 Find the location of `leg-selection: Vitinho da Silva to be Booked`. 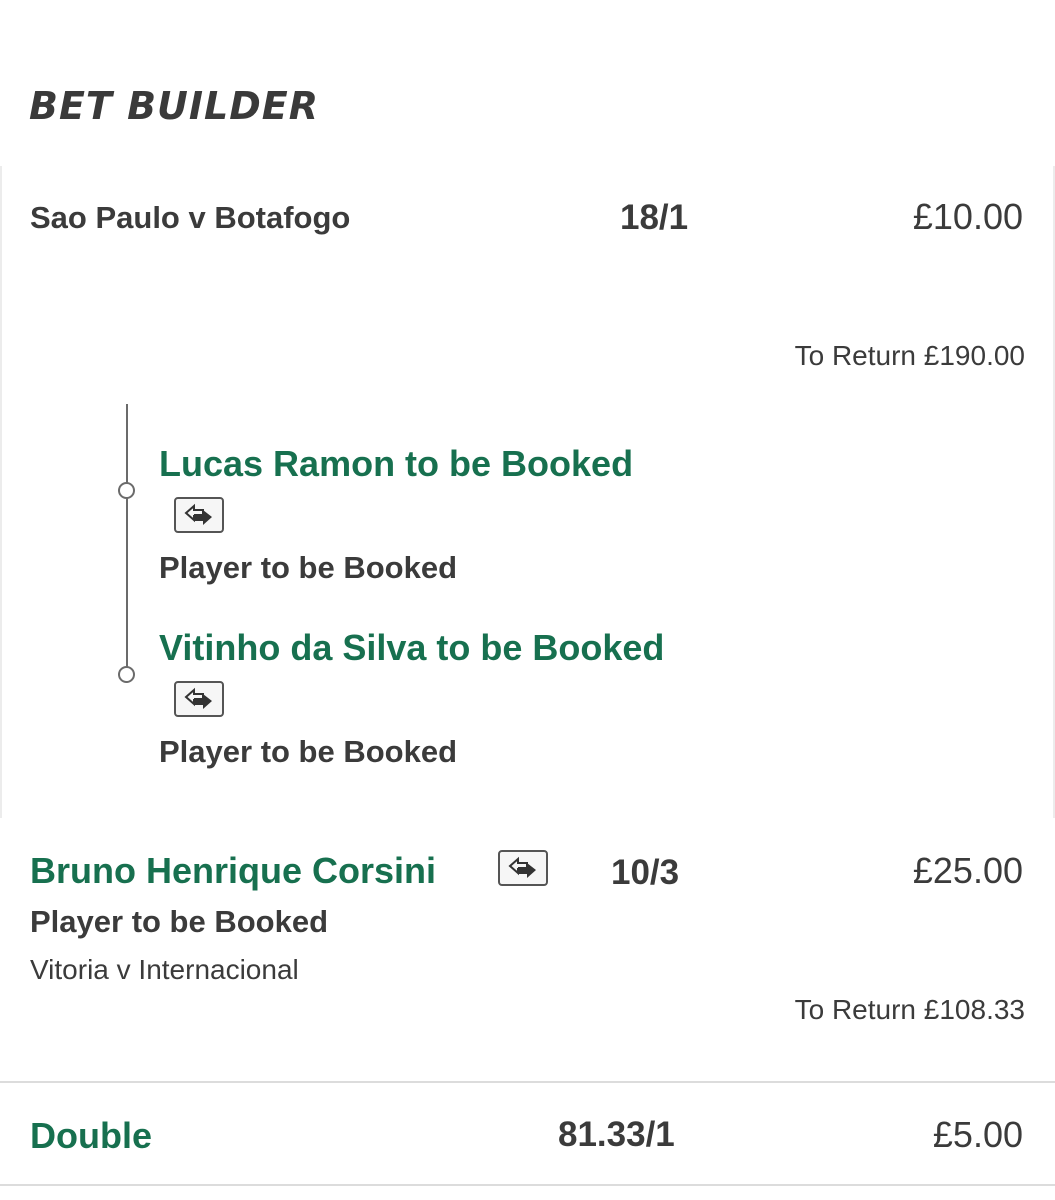

leg-selection: Vitinho da Silva to be Booked is located at coordinates (411, 648).